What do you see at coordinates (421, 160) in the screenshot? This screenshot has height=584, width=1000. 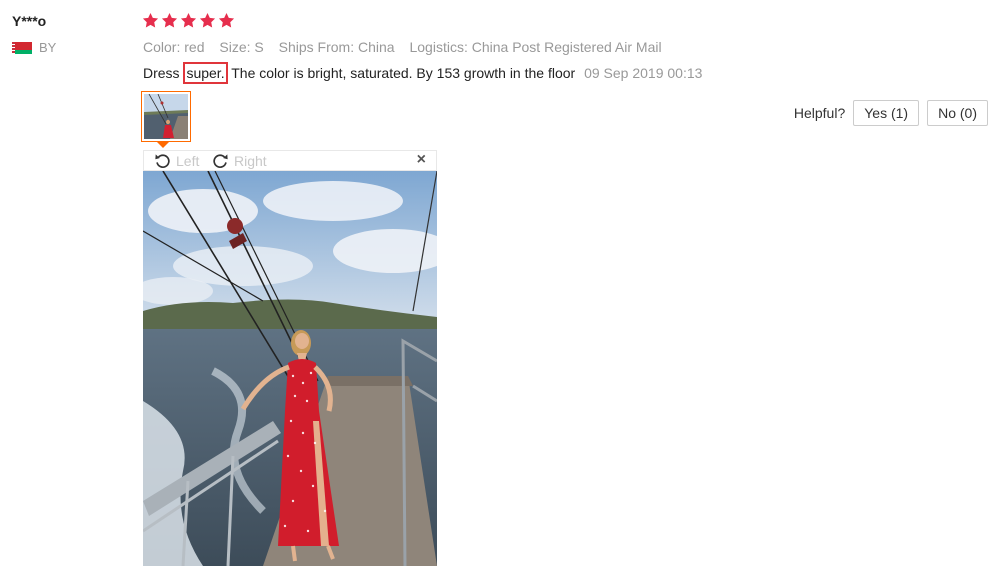 I see `close-icon: ×` at bounding box center [421, 160].